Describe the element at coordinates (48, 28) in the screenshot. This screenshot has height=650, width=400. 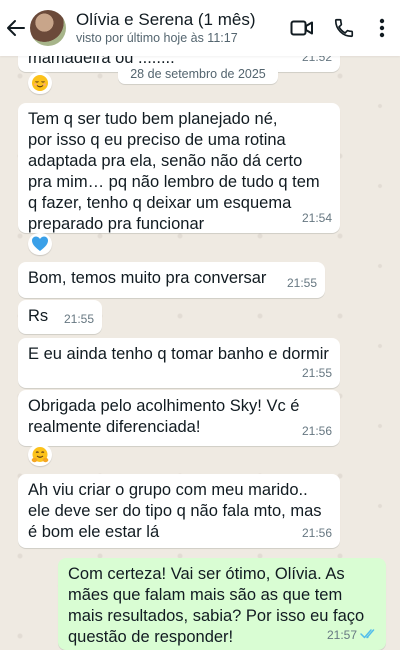
I see `contact-avatar` at that location.